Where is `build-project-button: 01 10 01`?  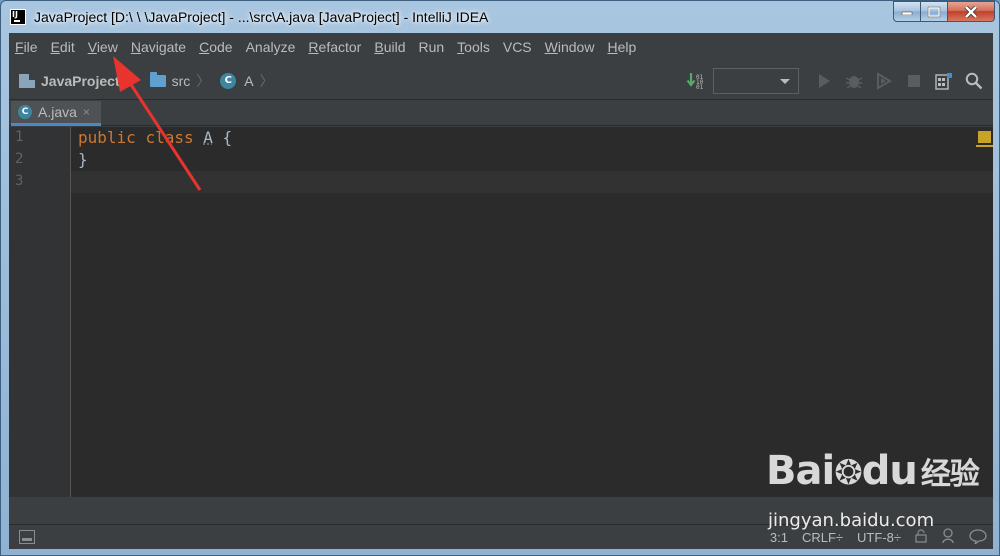
build-project-button: 01 10 01 is located at coordinates (696, 81).